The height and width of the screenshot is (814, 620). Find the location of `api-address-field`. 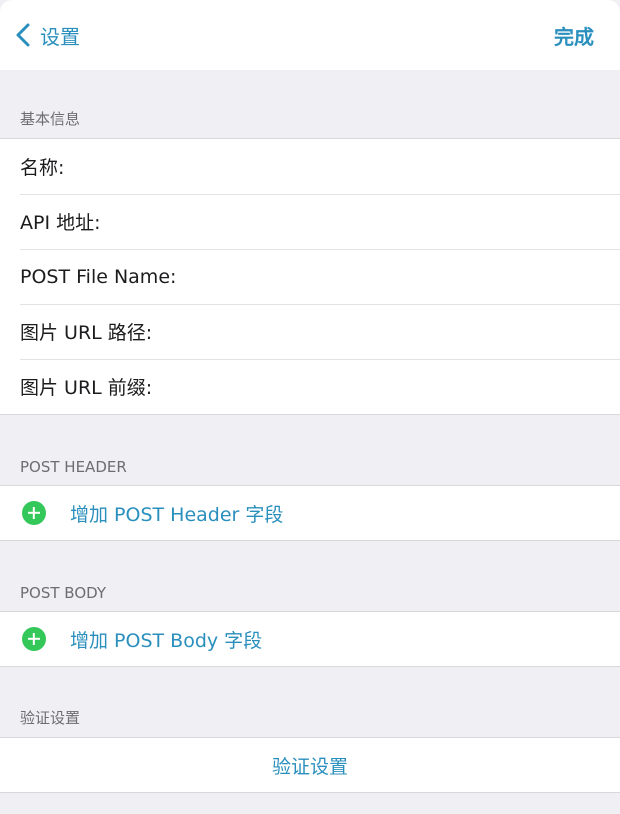

api-address-field is located at coordinates (363, 221).